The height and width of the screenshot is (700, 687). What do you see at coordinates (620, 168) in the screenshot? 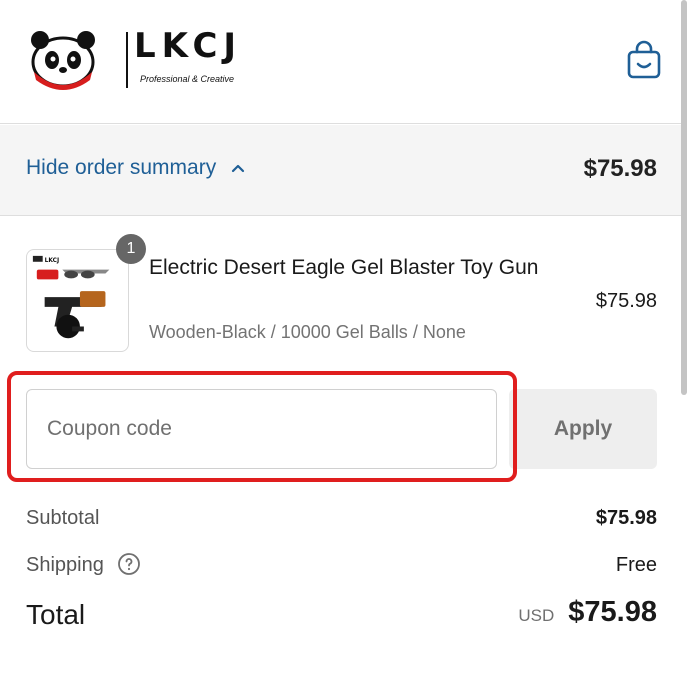
I see `summary-total-price: $75.98` at bounding box center [620, 168].